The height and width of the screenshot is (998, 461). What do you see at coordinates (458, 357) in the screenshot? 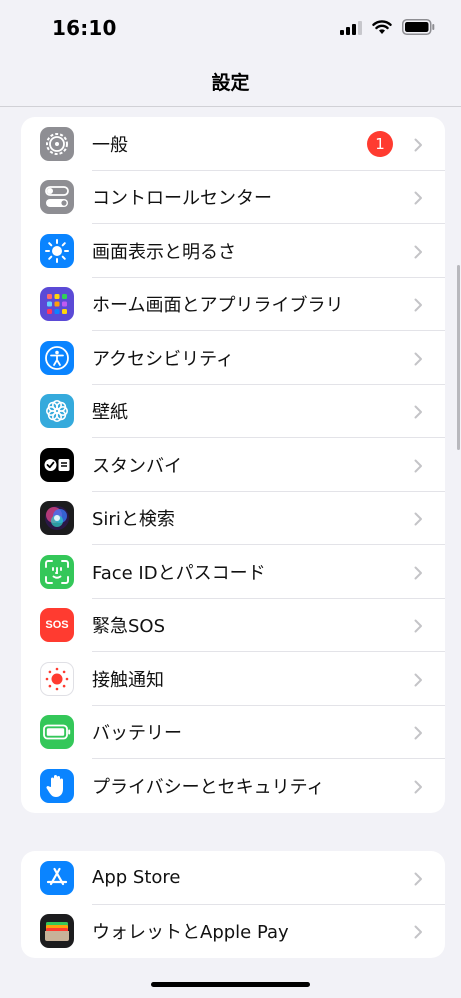
I see `scroll-indicator` at bounding box center [458, 357].